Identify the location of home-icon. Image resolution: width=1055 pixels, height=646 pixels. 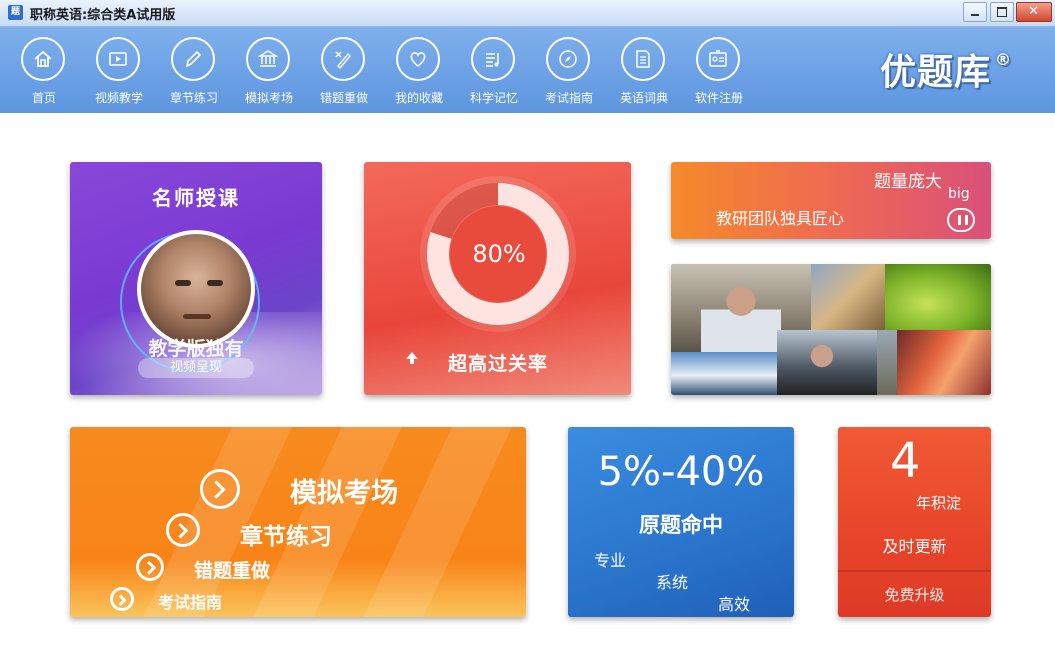
(43, 59).